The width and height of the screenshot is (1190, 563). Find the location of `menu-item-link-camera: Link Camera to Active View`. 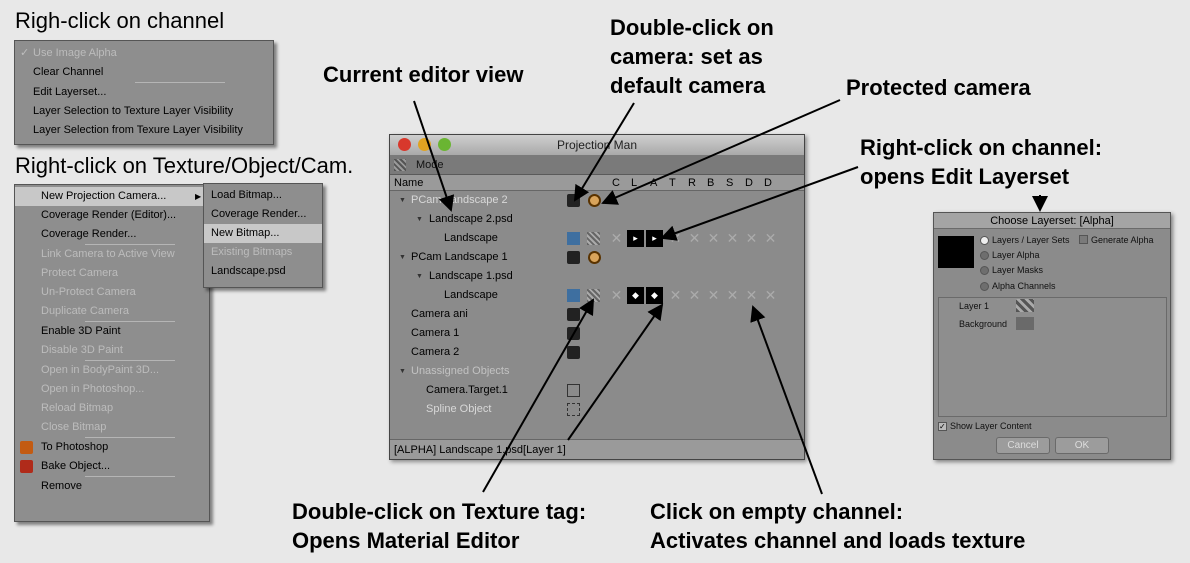

menu-item-link-camera: Link Camera to Active View is located at coordinates (112, 254).